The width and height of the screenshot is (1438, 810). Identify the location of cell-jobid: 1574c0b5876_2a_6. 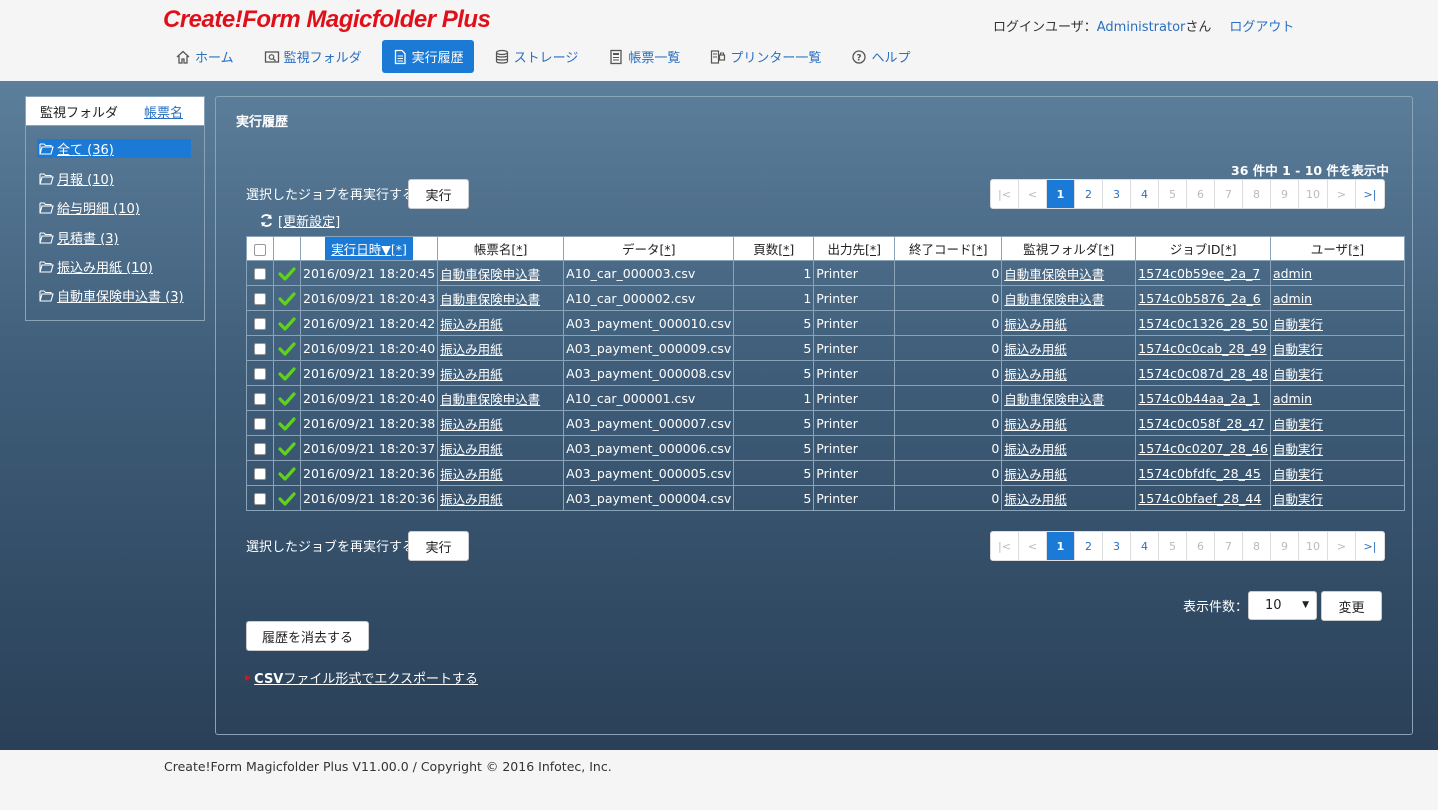
(1203, 298).